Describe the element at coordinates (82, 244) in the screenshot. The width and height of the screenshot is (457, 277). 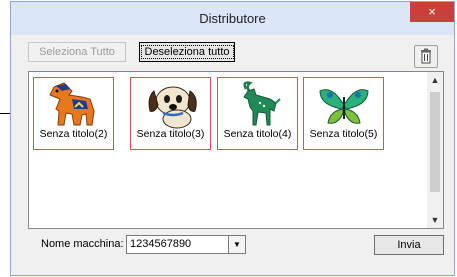
I see `machine-name-label: Nome macchina:` at that location.